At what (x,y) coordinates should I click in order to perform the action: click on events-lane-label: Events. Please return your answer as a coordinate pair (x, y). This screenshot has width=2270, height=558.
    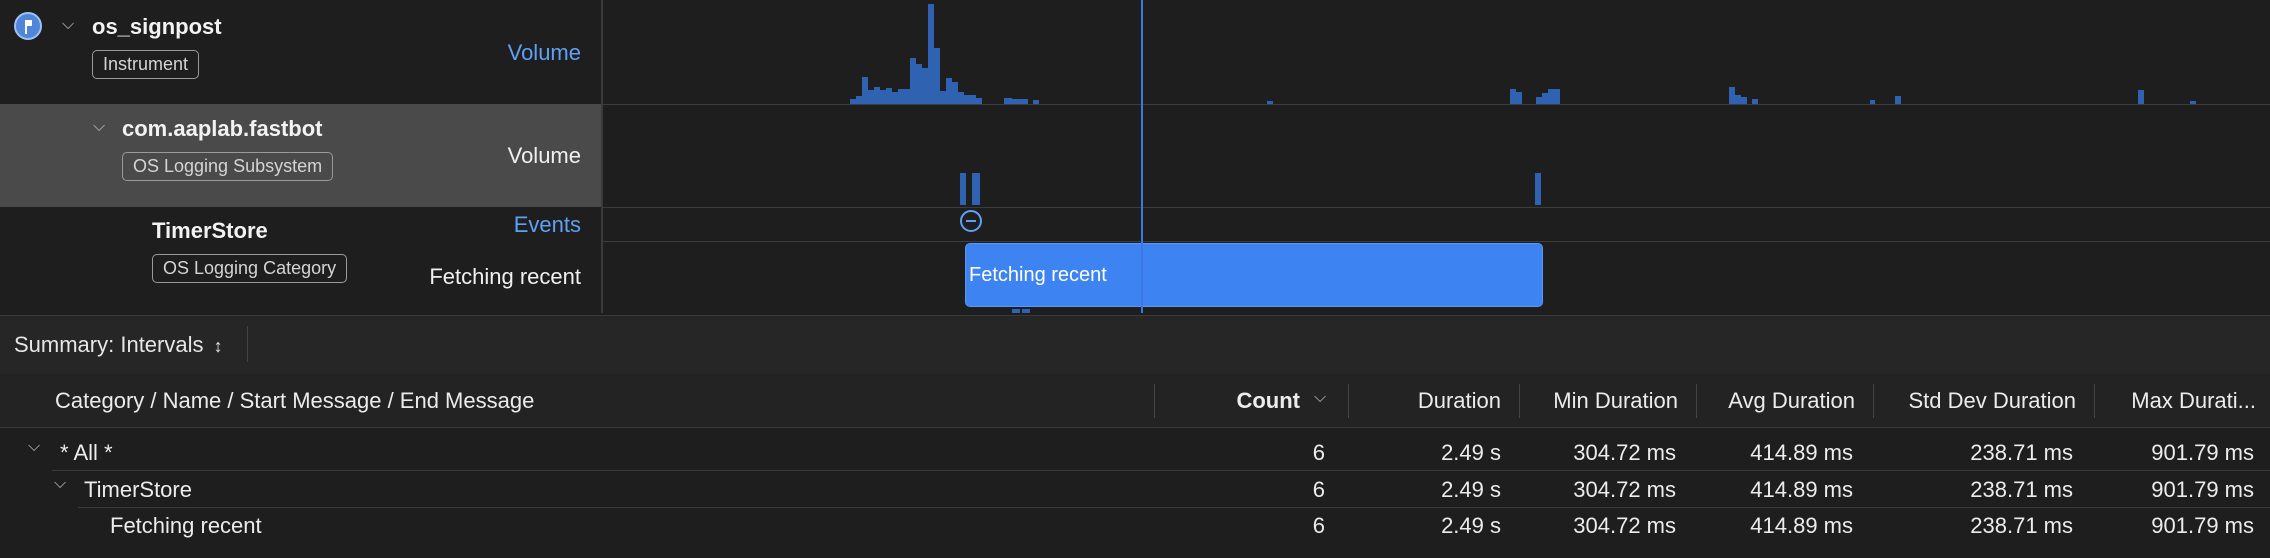
    Looking at the image, I should click on (547, 225).